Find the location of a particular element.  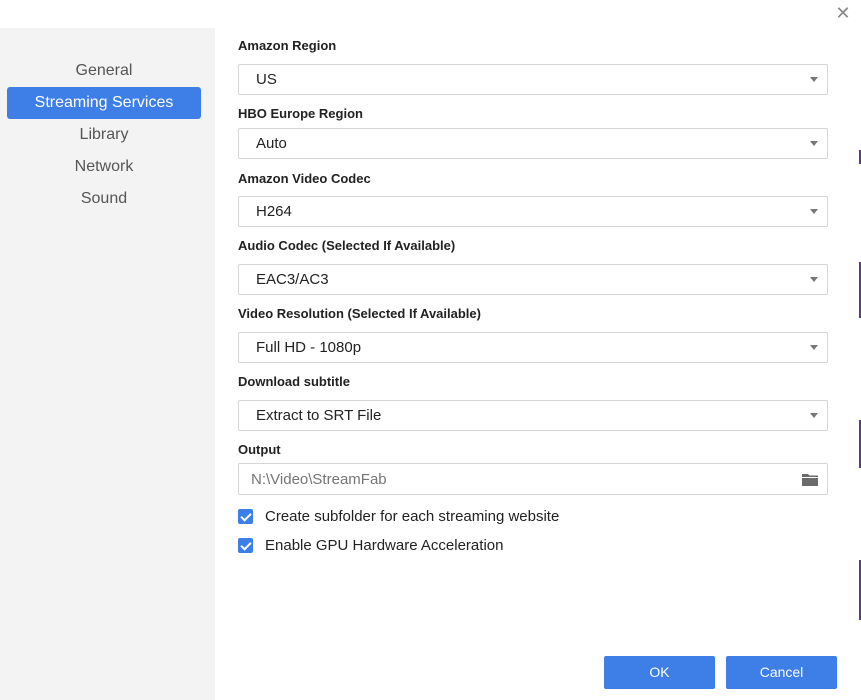

folder-icon is located at coordinates (810, 479).